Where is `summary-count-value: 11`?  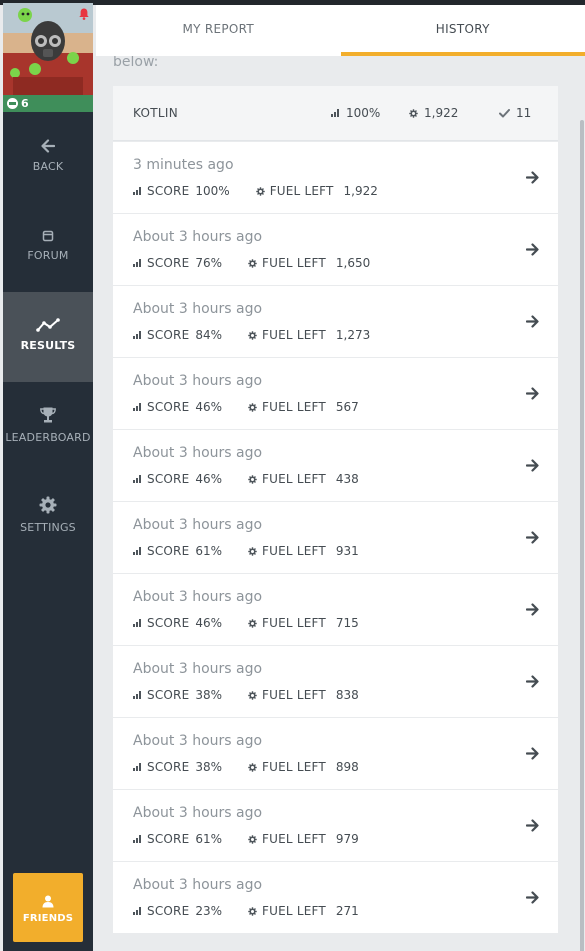 summary-count-value: 11 is located at coordinates (524, 113).